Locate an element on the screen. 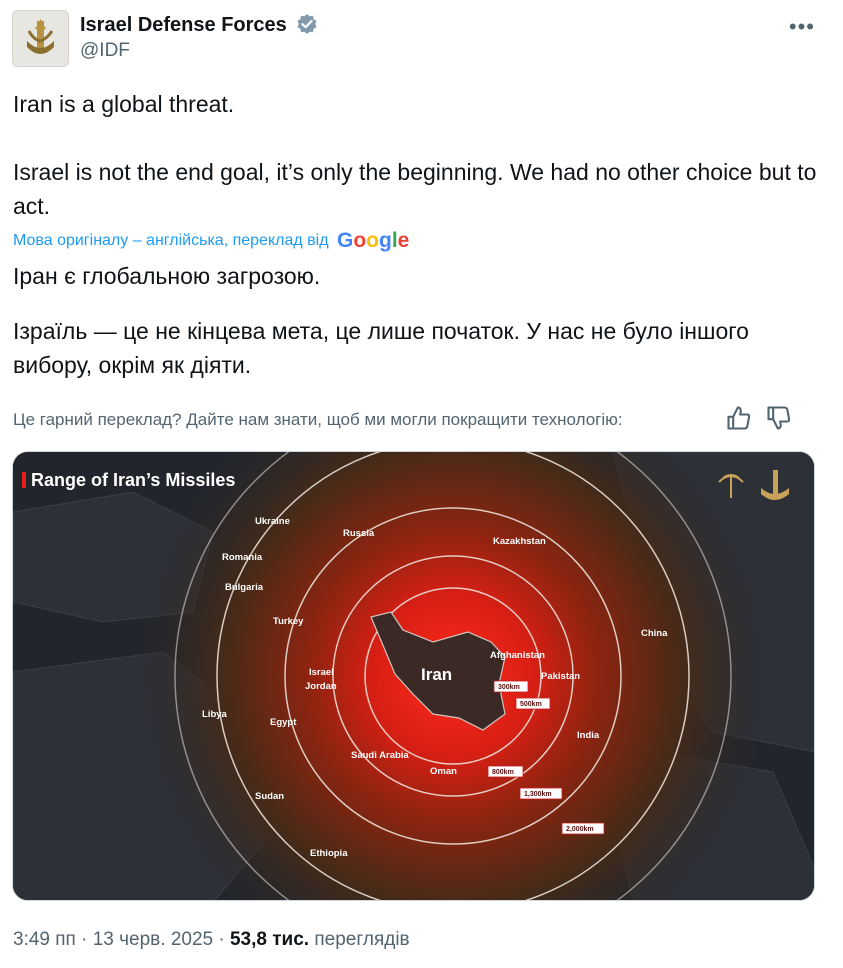 The height and width of the screenshot is (968, 843). author-name: Israel Defense Forces is located at coordinates (183, 25).